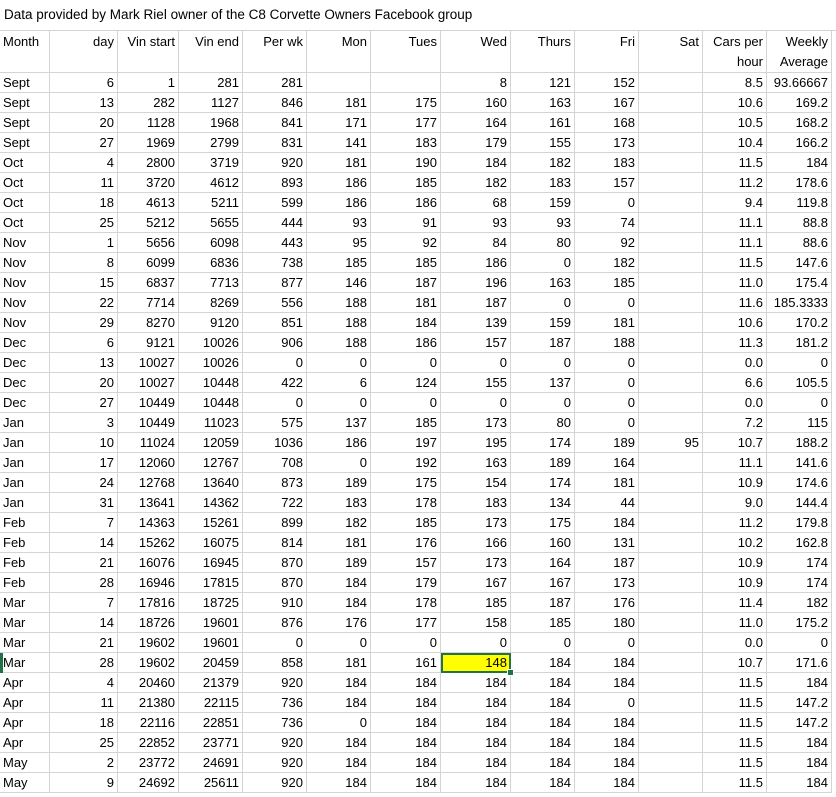 This screenshot has height=797, width=836. I want to click on cell-thurs: 137, so click(543, 383).